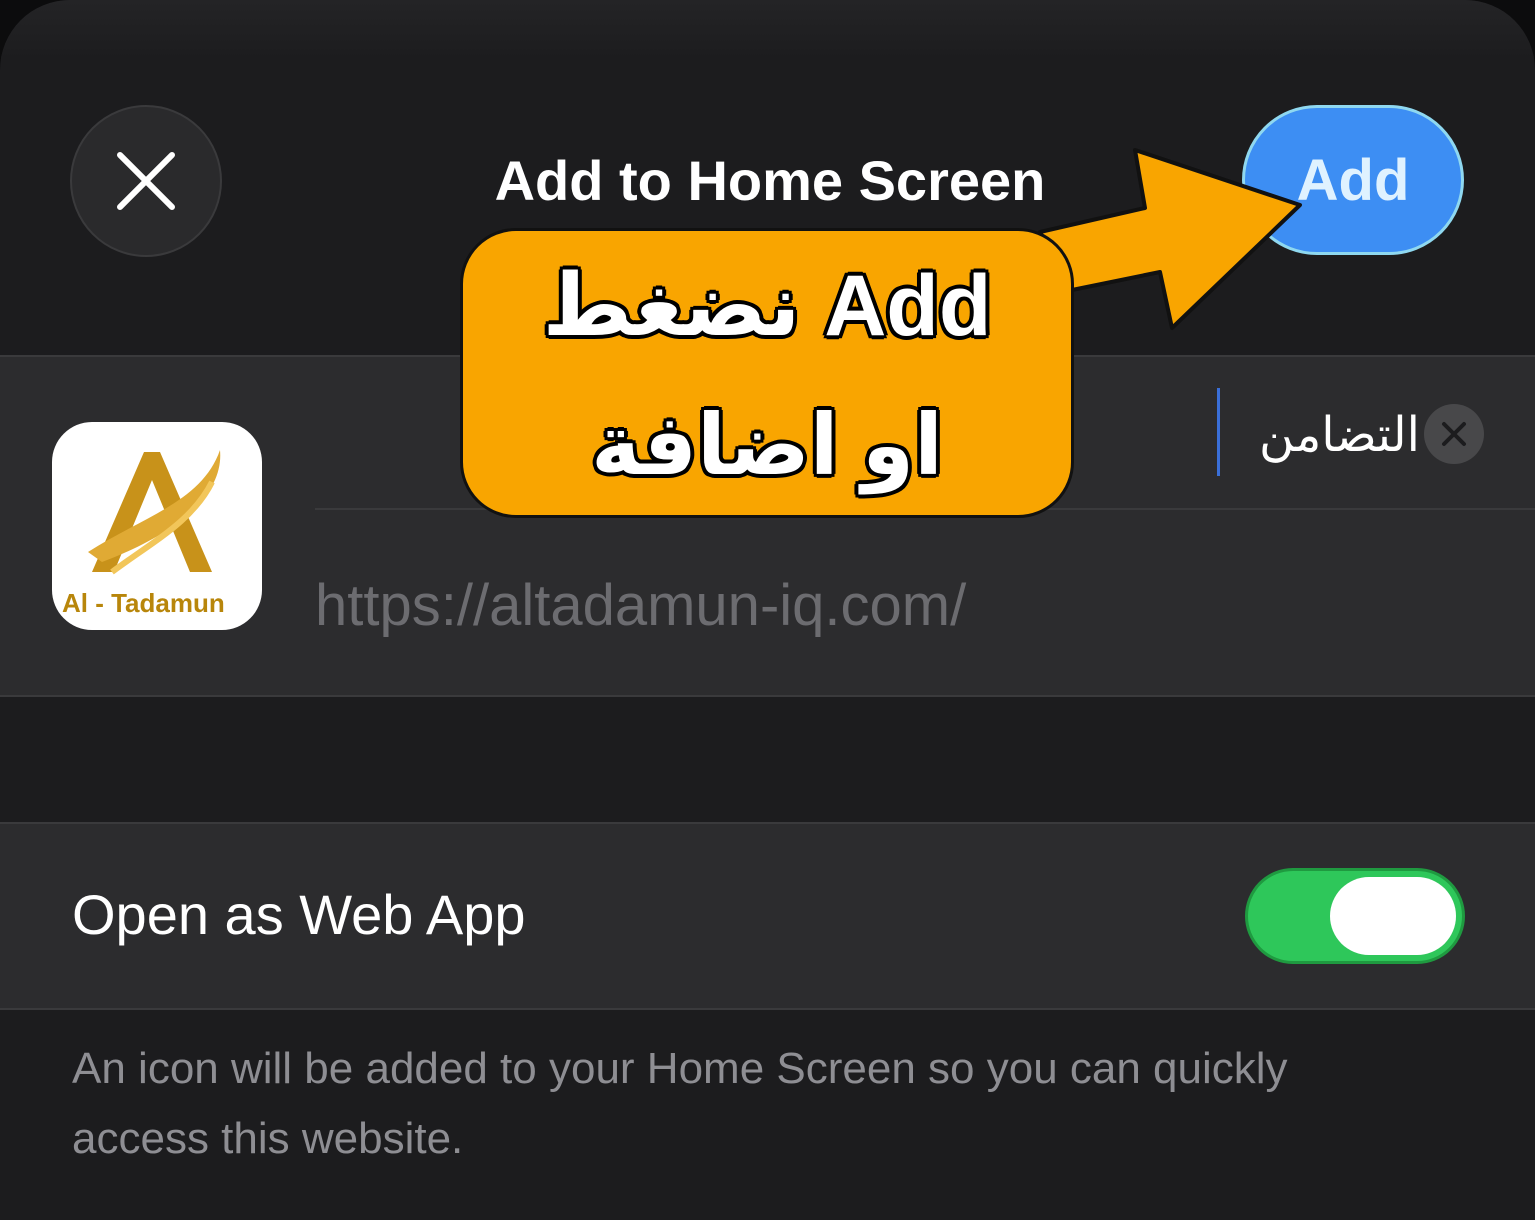 Image resolution: width=1535 pixels, height=1220 pixels. Describe the element at coordinates (1353, 180) in the screenshot. I see `add-button: Add` at that location.